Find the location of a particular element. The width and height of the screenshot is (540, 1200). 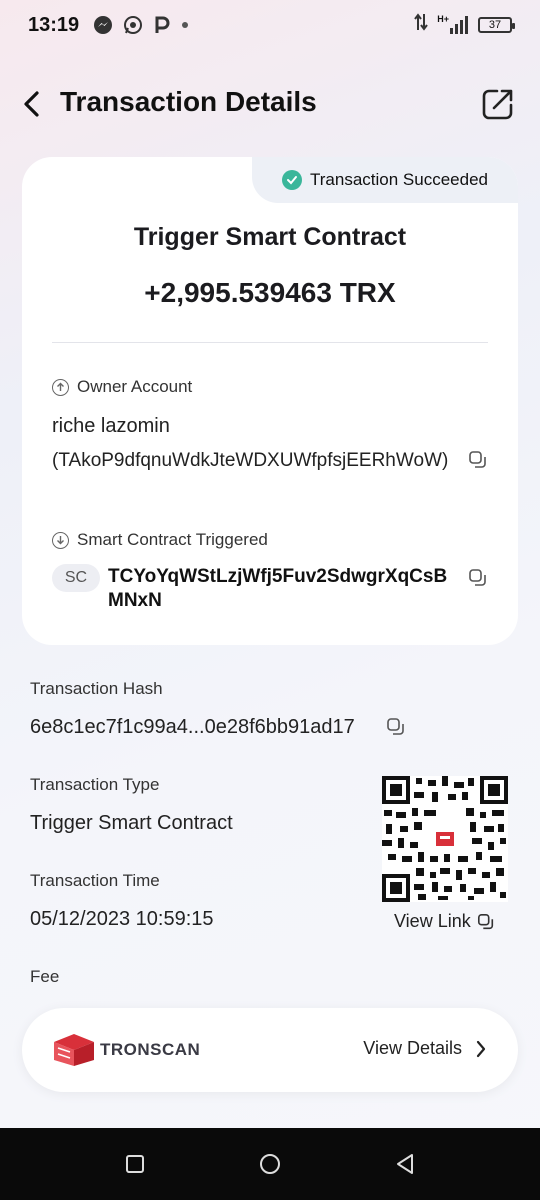

view-link-text: View Link is located at coordinates (432, 921).